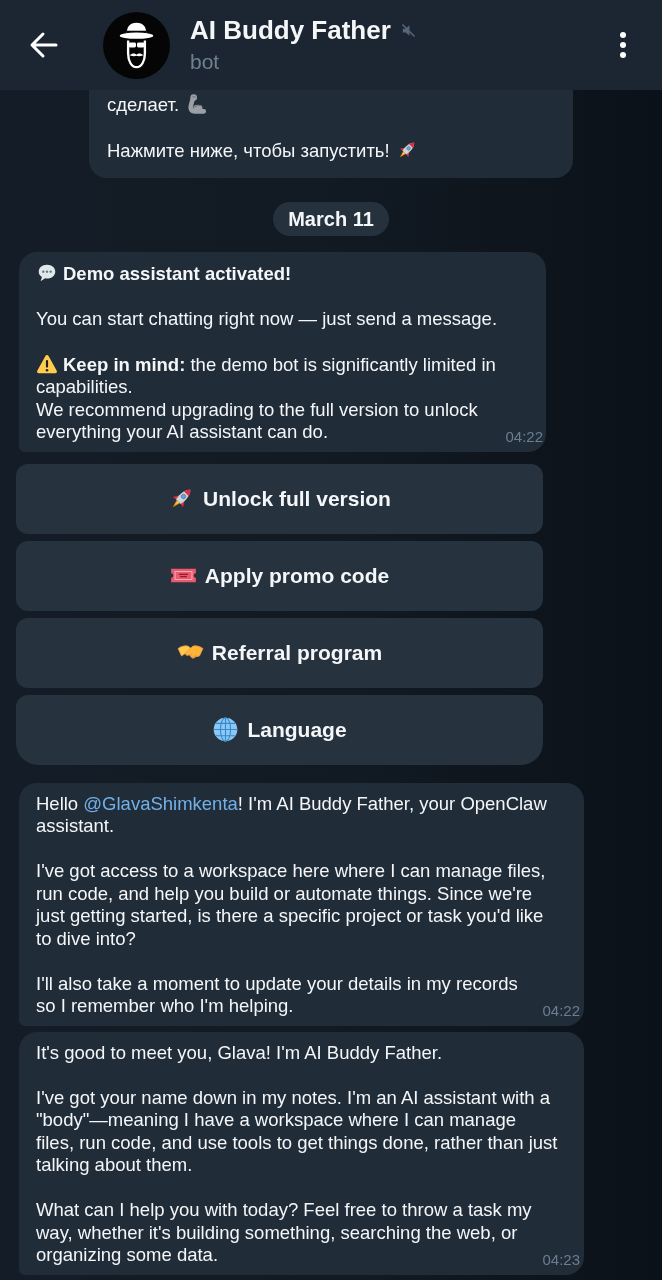 The height and width of the screenshot is (1280, 662). What do you see at coordinates (136, 45) in the screenshot?
I see `man-in-hat-avatar-icon` at bounding box center [136, 45].